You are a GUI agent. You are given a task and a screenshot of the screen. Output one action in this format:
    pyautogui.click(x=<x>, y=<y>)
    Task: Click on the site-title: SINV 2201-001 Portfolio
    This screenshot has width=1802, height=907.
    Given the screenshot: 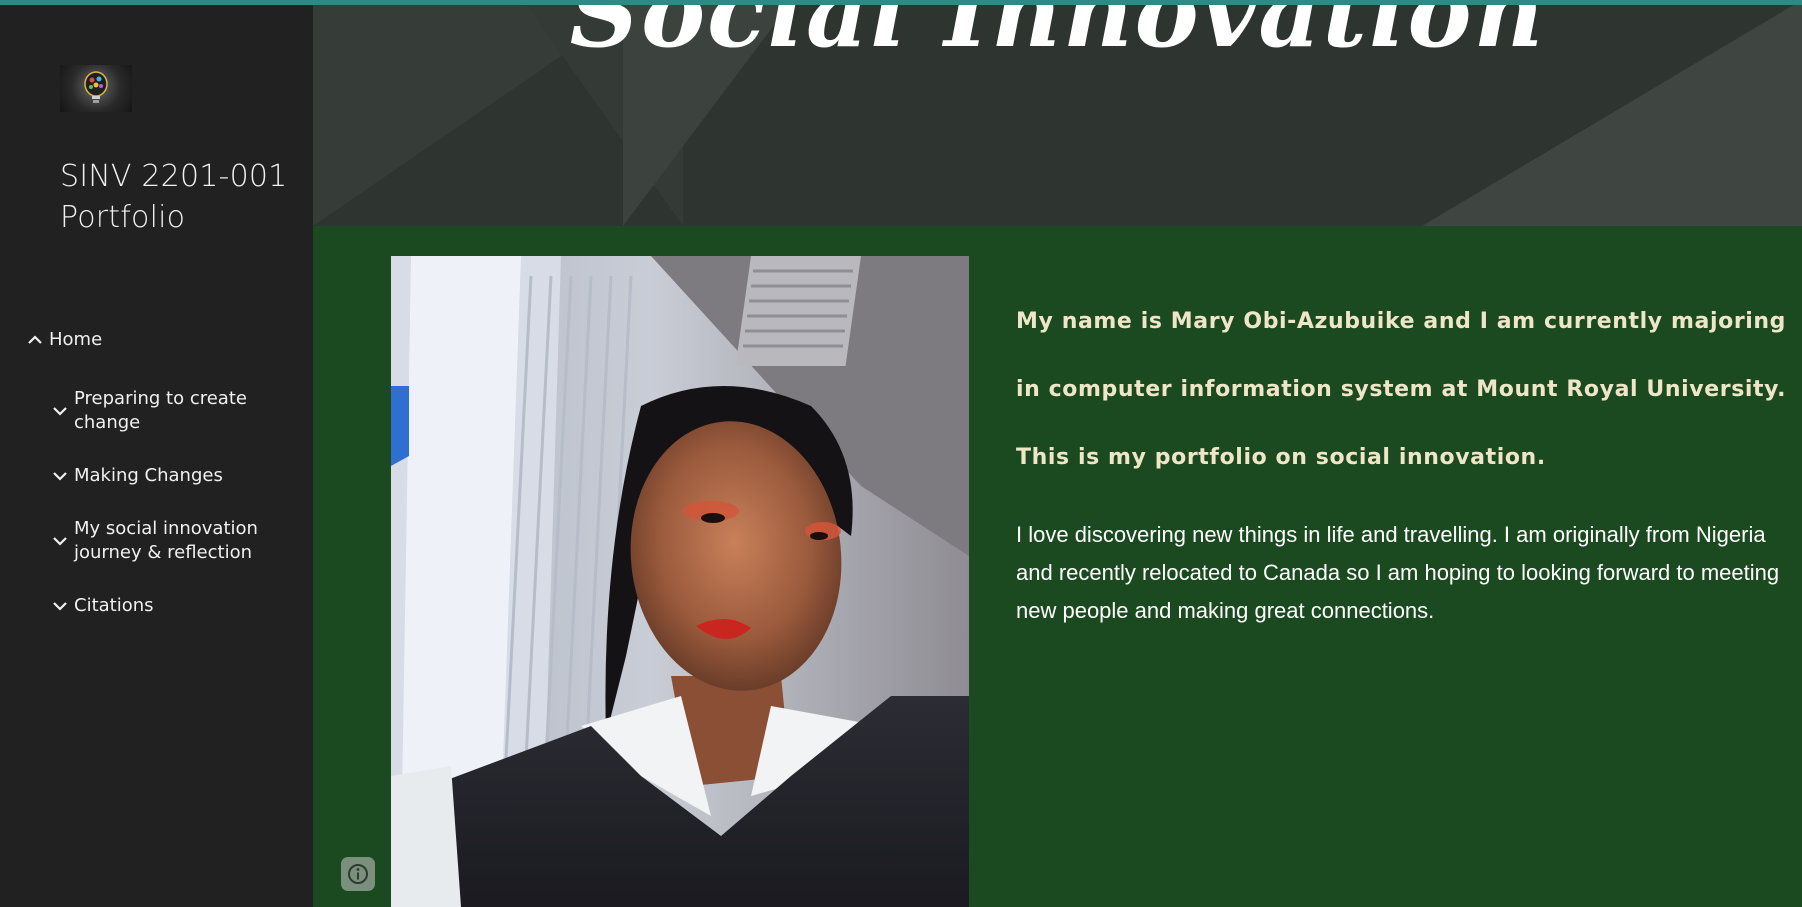 What is the action you would take?
    pyautogui.click(x=175, y=197)
    